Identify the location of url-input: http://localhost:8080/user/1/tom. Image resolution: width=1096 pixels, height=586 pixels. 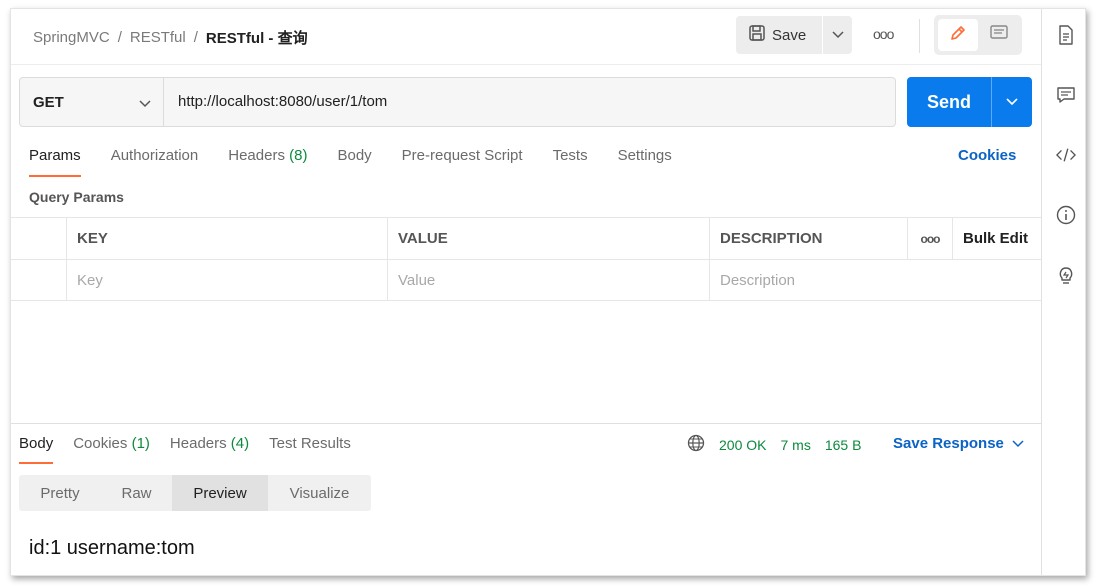
(282, 101).